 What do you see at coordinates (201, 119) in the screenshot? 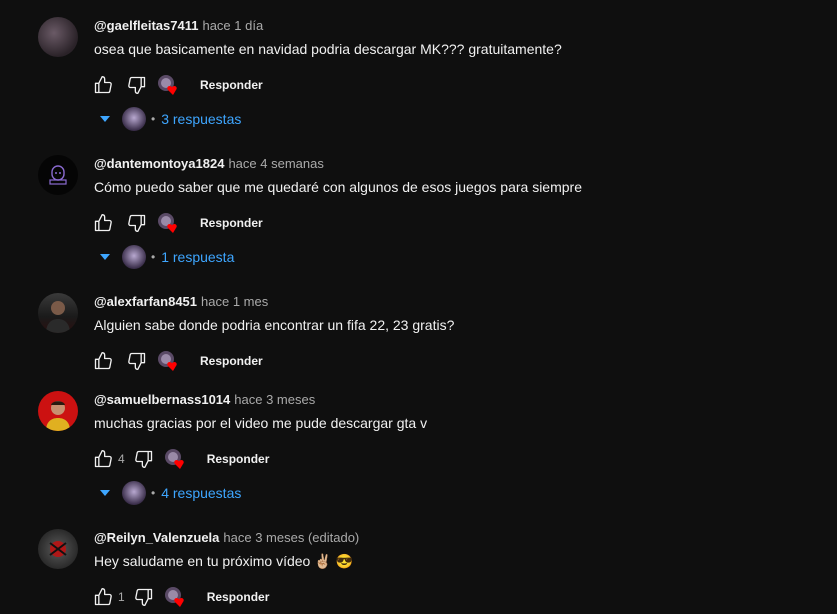
I see `replies-count: 3 respuestas` at bounding box center [201, 119].